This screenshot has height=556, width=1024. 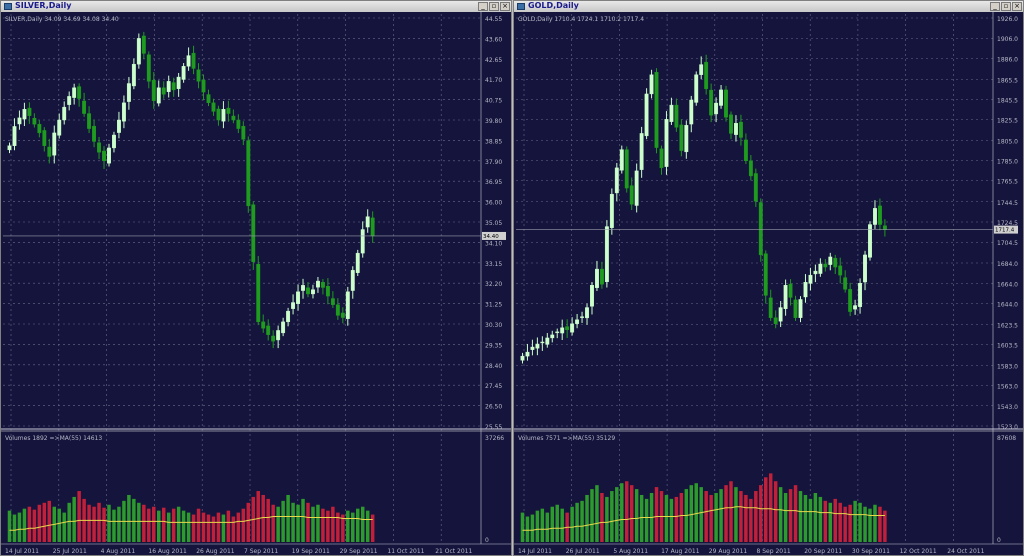 I want to click on y-tick-label: 31.25, so click(x=493, y=305).